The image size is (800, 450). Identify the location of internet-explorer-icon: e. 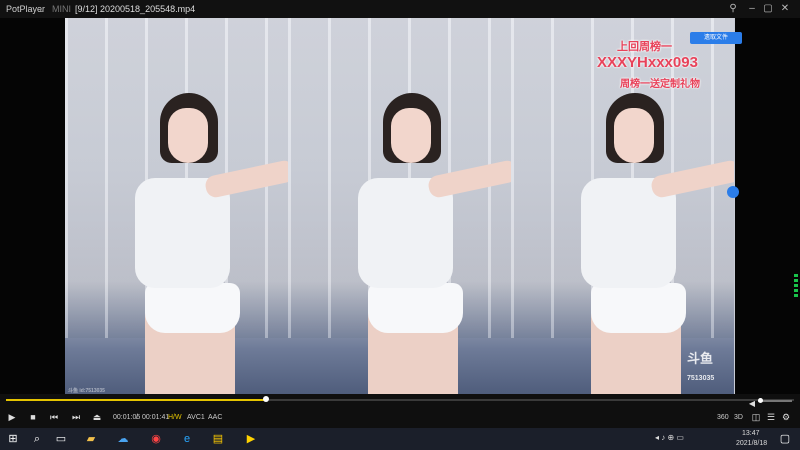
(187, 439).